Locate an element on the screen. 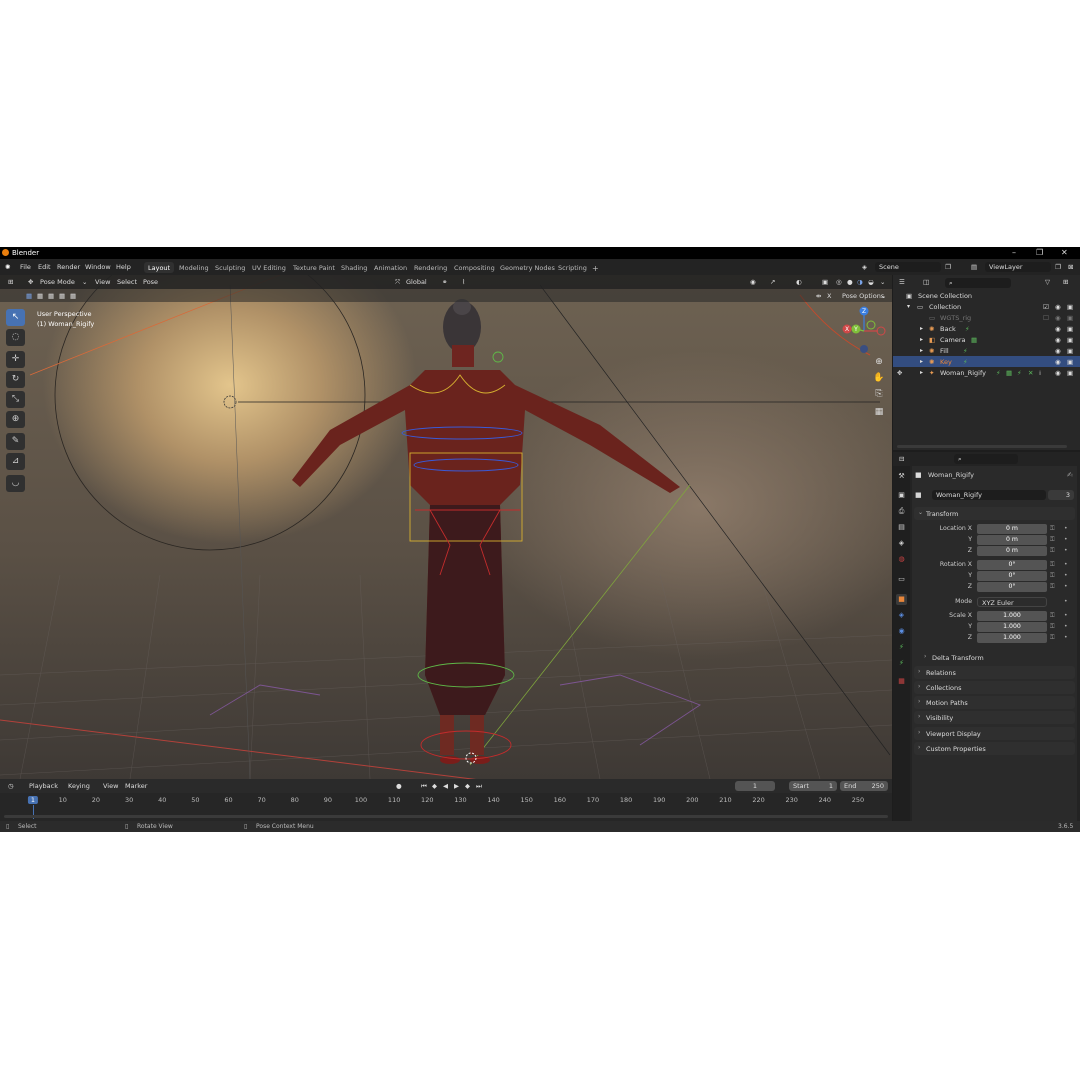 The image size is (1080, 1080). view-layer-field: ViewLayer is located at coordinates (1018, 267).